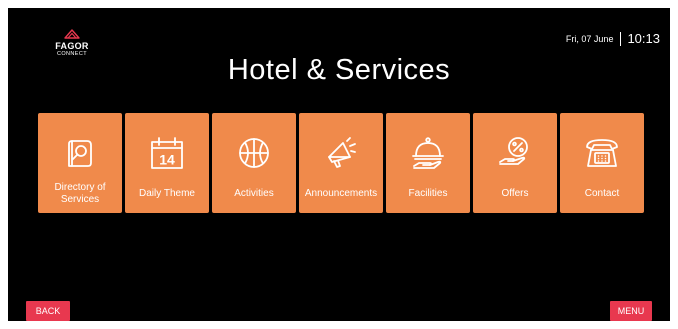 This screenshot has width=678, height=329. Describe the element at coordinates (72, 34) in the screenshot. I see `logo-mark-icon` at that location.